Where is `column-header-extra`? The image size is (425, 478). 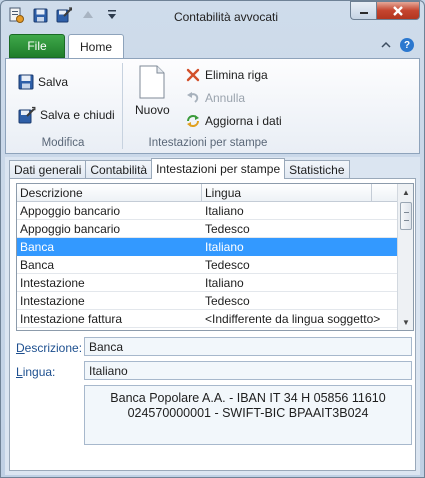
column-header-extra is located at coordinates (385, 193).